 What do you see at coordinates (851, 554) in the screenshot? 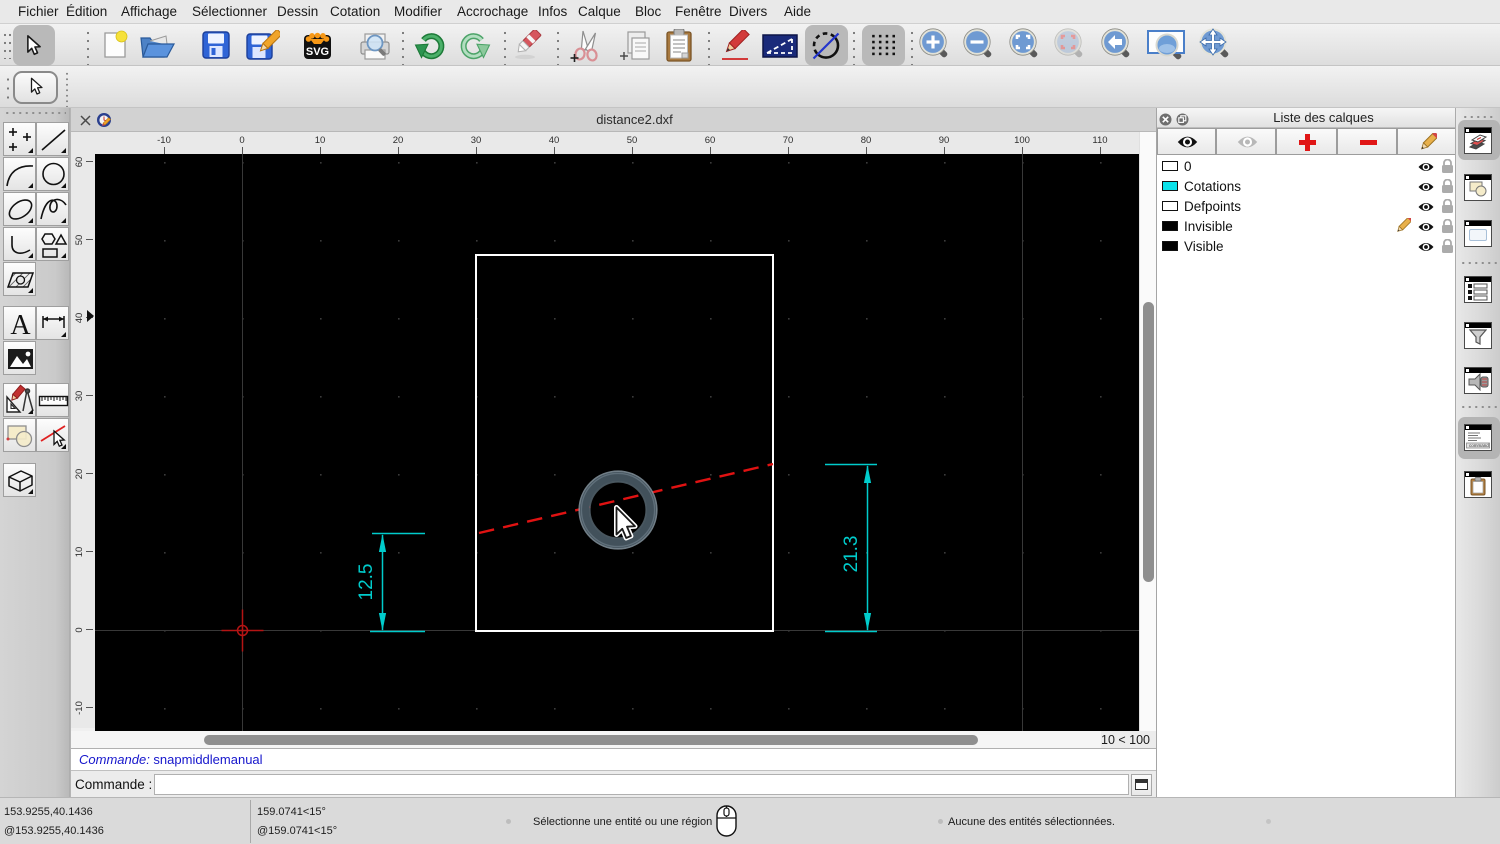
I see `svg-text: 21.3` at bounding box center [851, 554].